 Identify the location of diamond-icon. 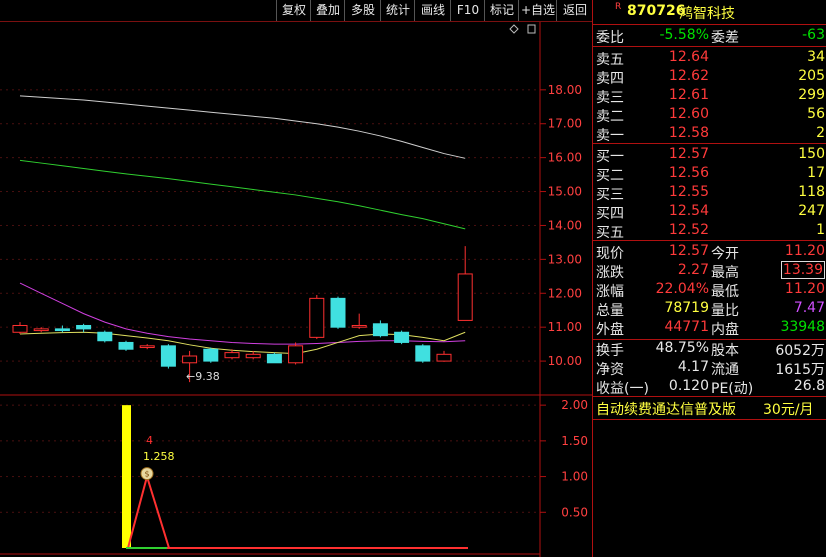
(514, 29).